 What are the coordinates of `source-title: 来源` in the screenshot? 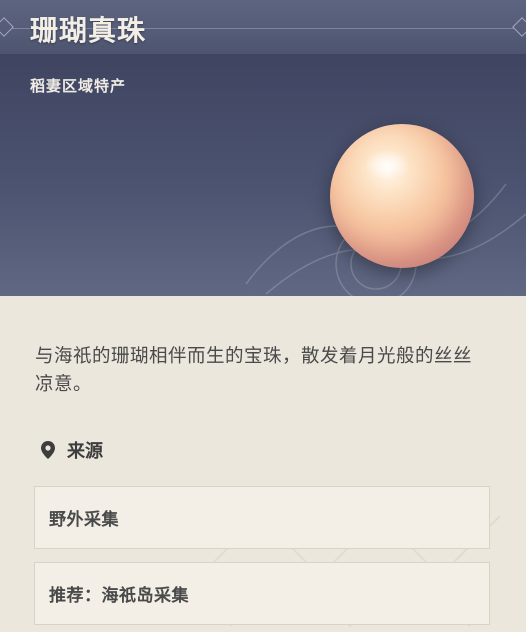 It's located at (85, 451).